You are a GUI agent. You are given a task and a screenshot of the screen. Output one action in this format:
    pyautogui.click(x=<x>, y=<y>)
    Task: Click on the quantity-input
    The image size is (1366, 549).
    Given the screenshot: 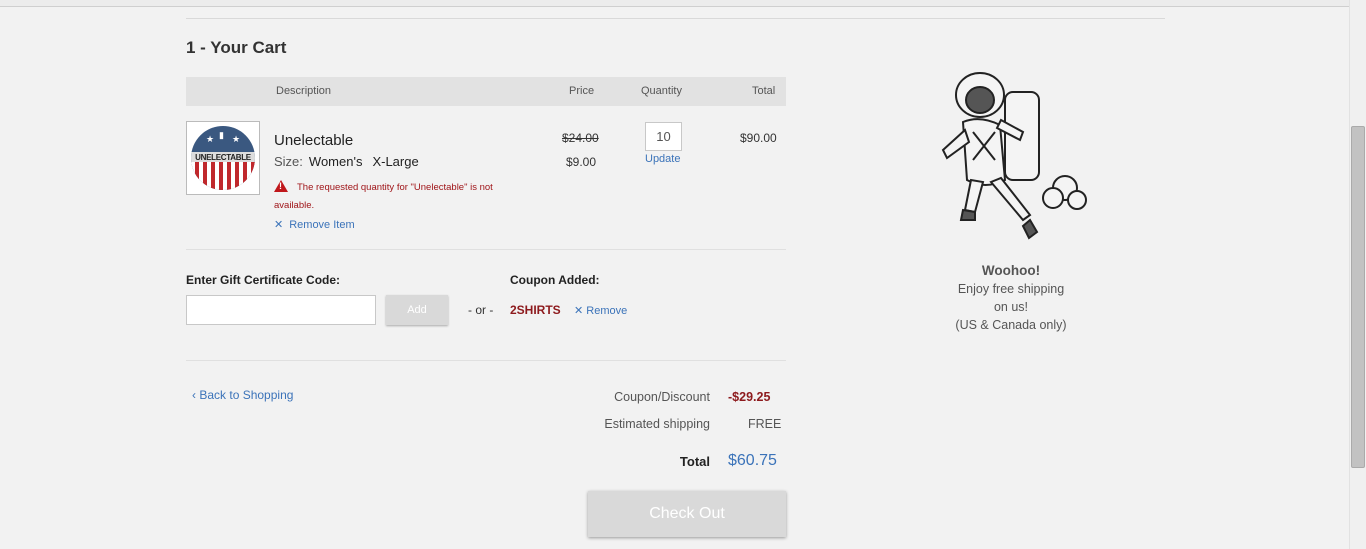 What is the action you would take?
    pyautogui.click(x=663, y=136)
    